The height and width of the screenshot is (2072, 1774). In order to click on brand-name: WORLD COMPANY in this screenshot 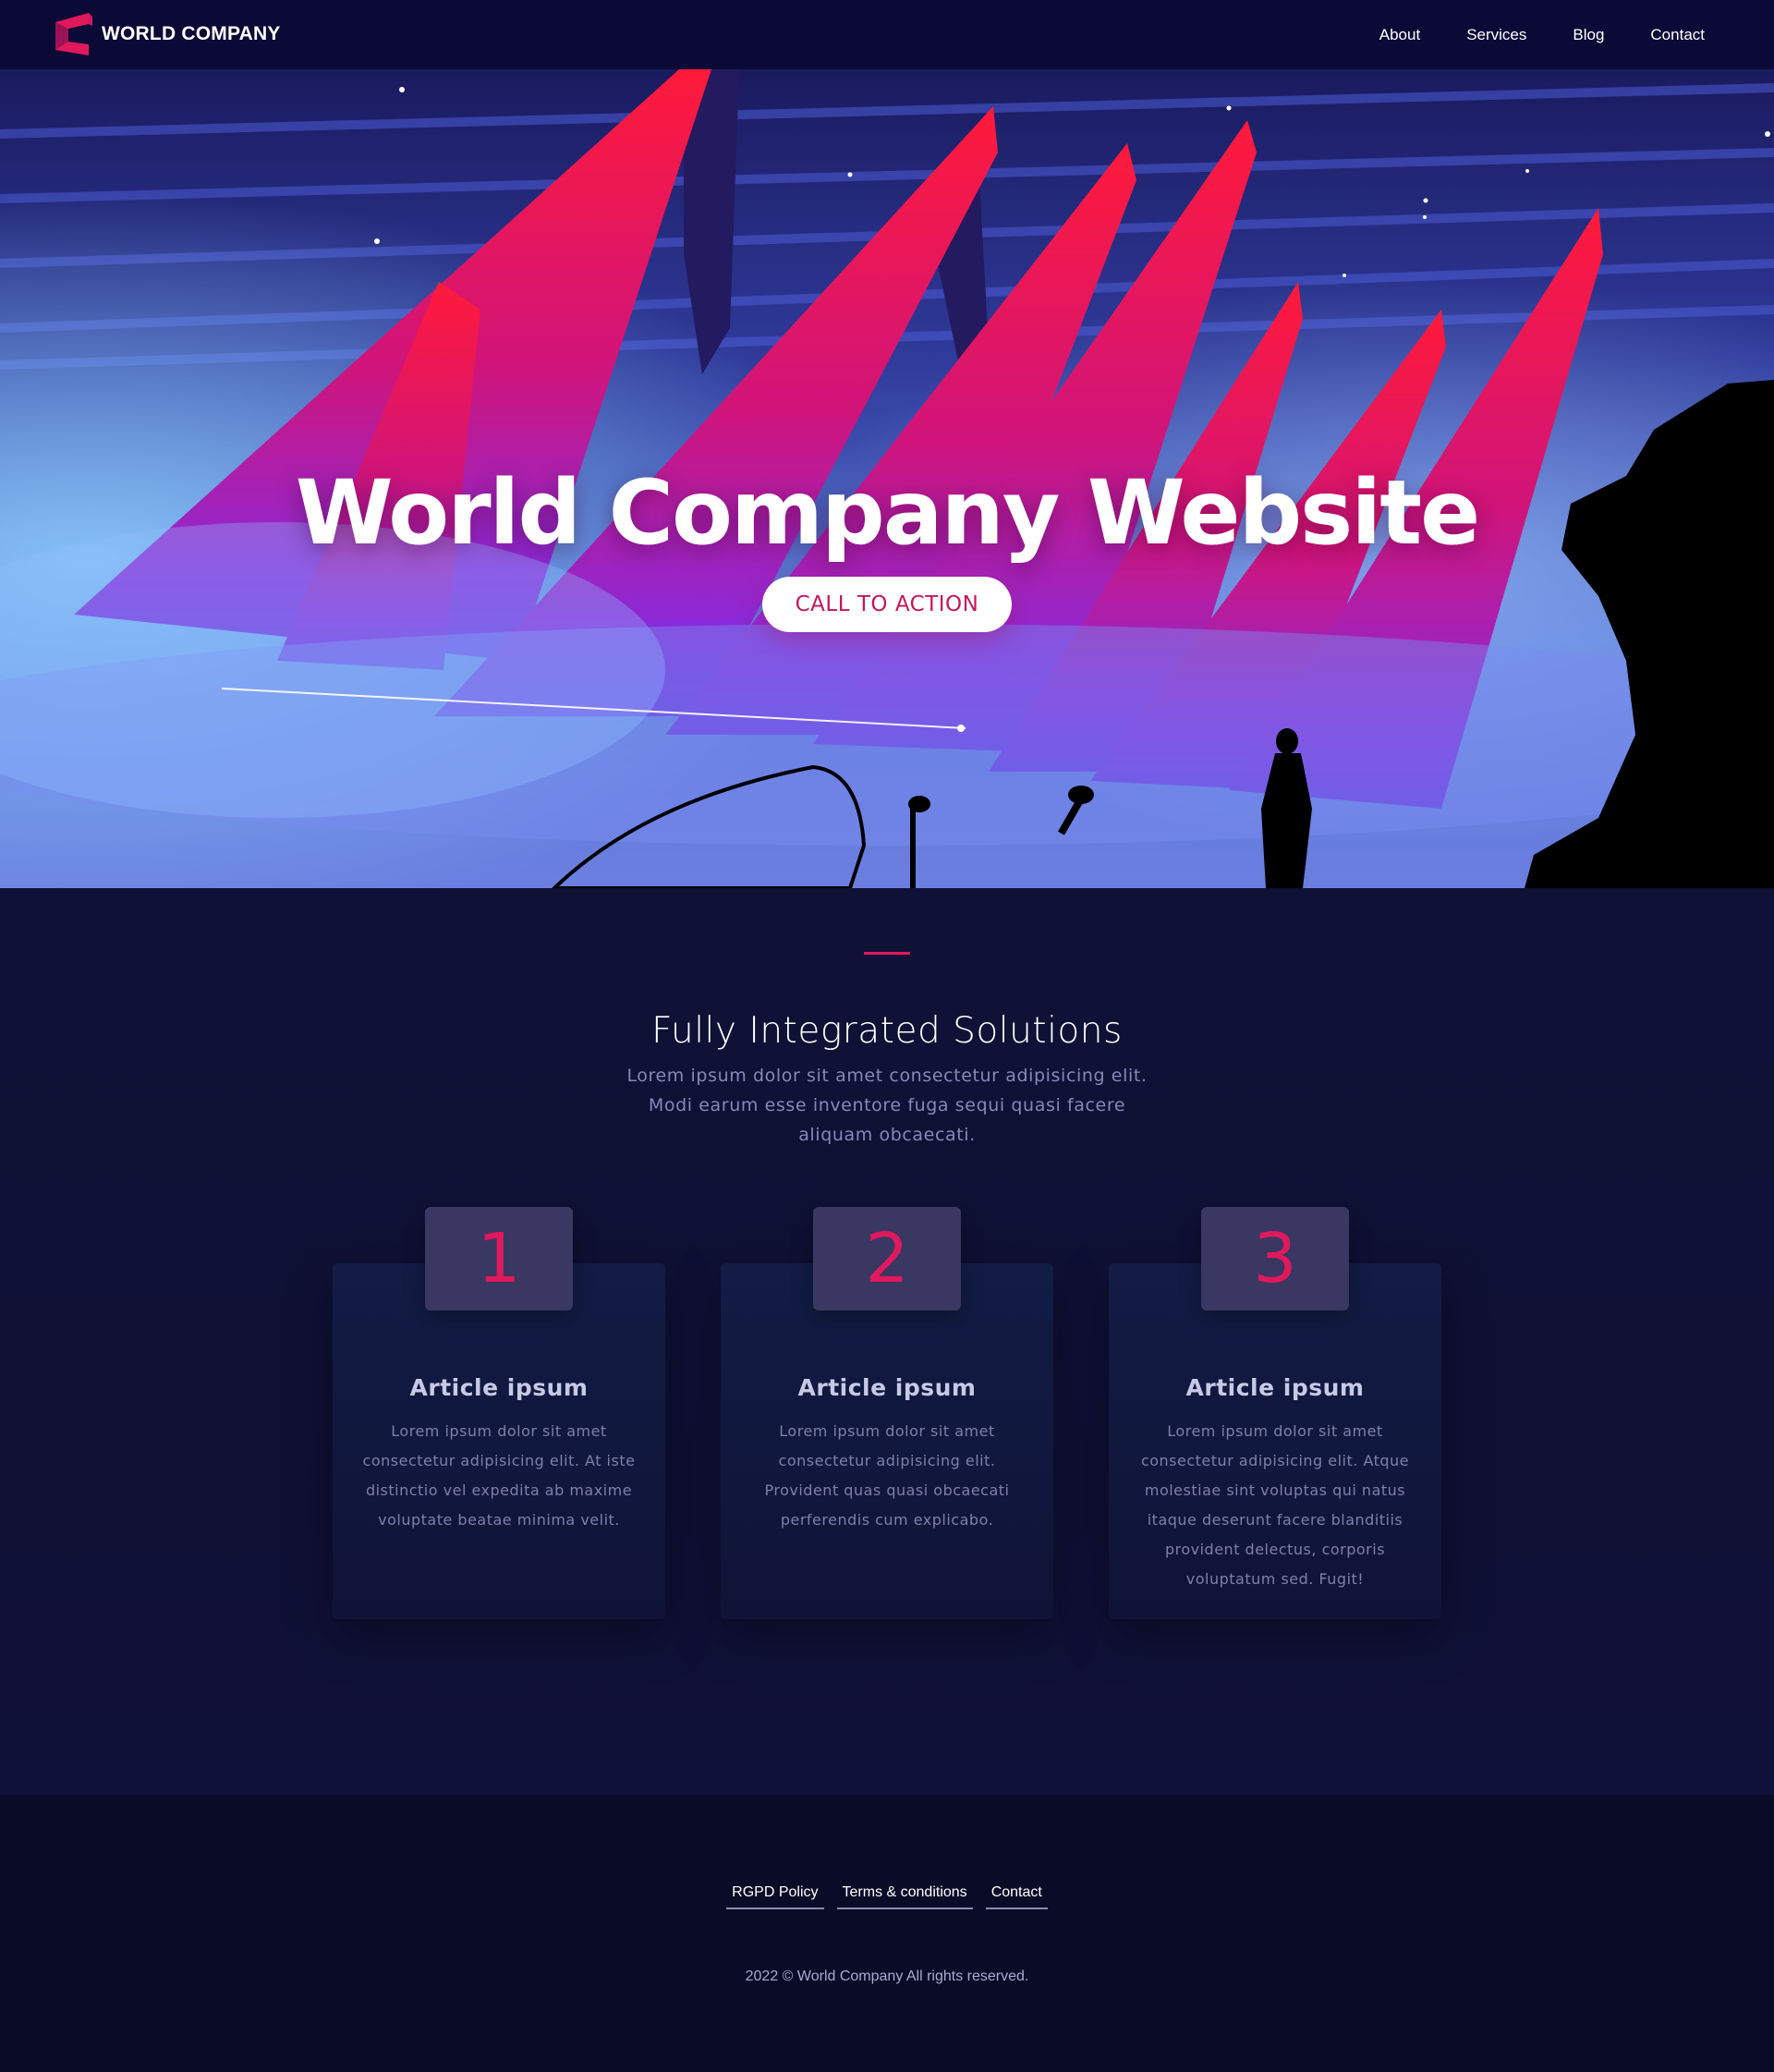, I will do `click(191, 33)`.